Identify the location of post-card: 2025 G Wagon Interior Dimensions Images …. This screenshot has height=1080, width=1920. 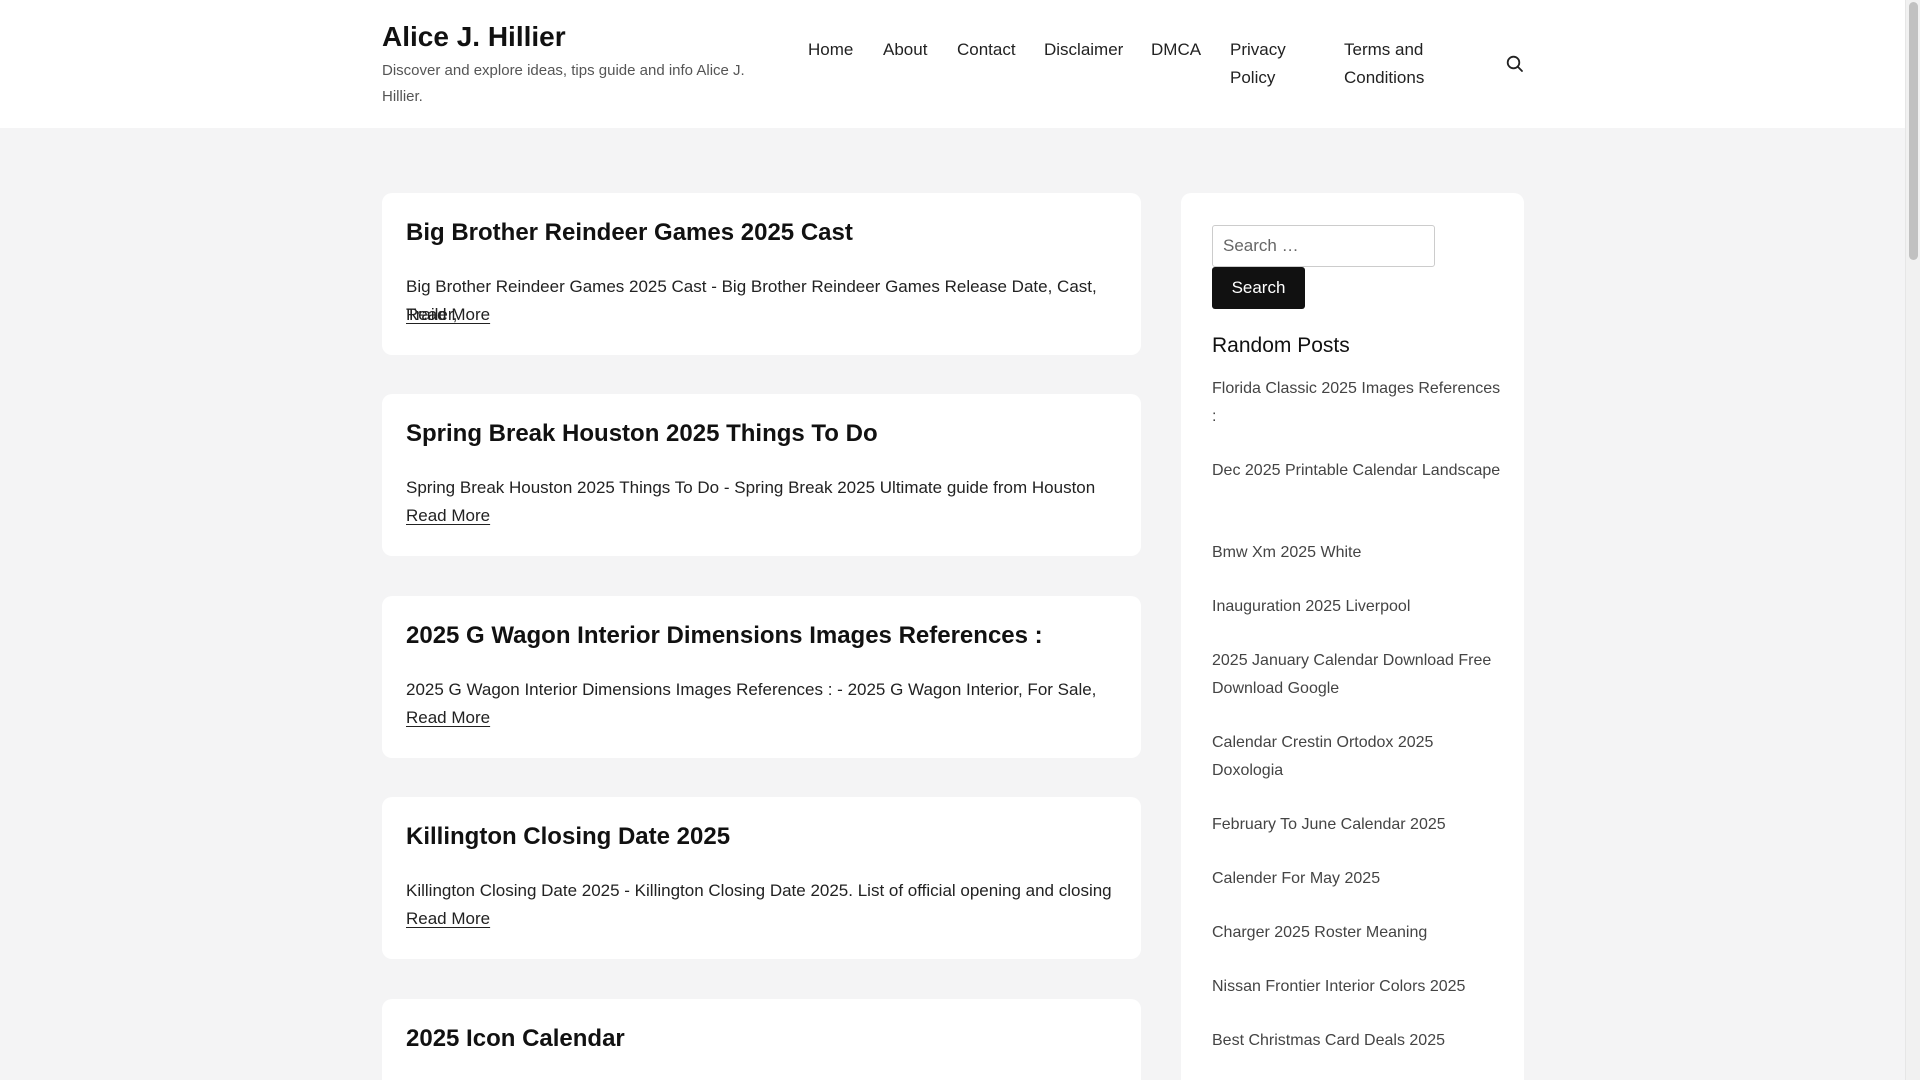
(761, 677).